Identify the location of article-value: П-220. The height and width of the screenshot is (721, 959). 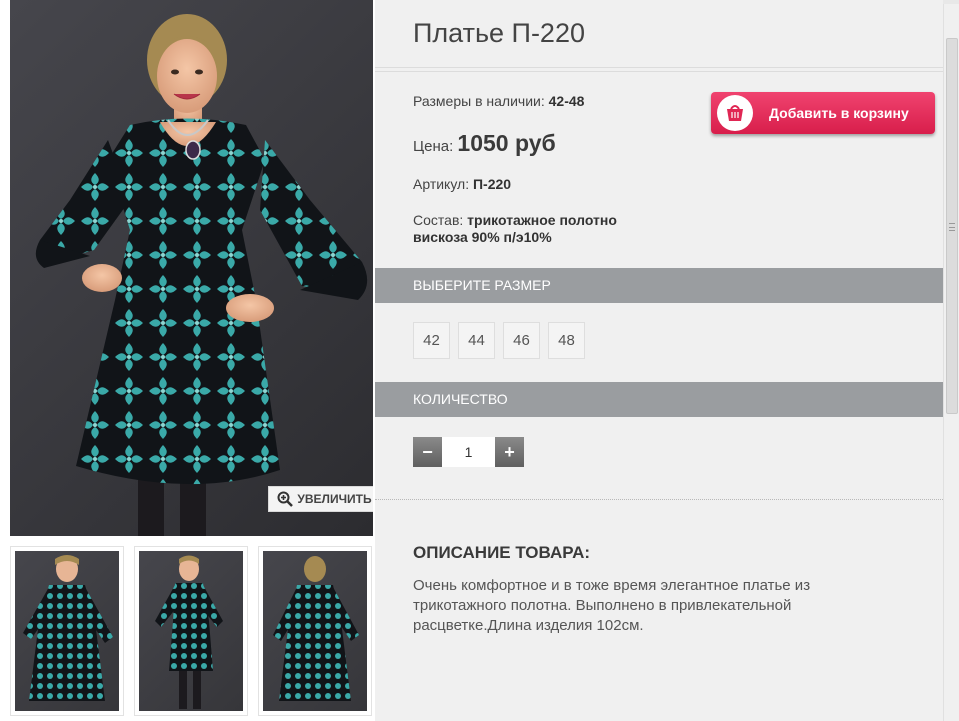
(492, 184).